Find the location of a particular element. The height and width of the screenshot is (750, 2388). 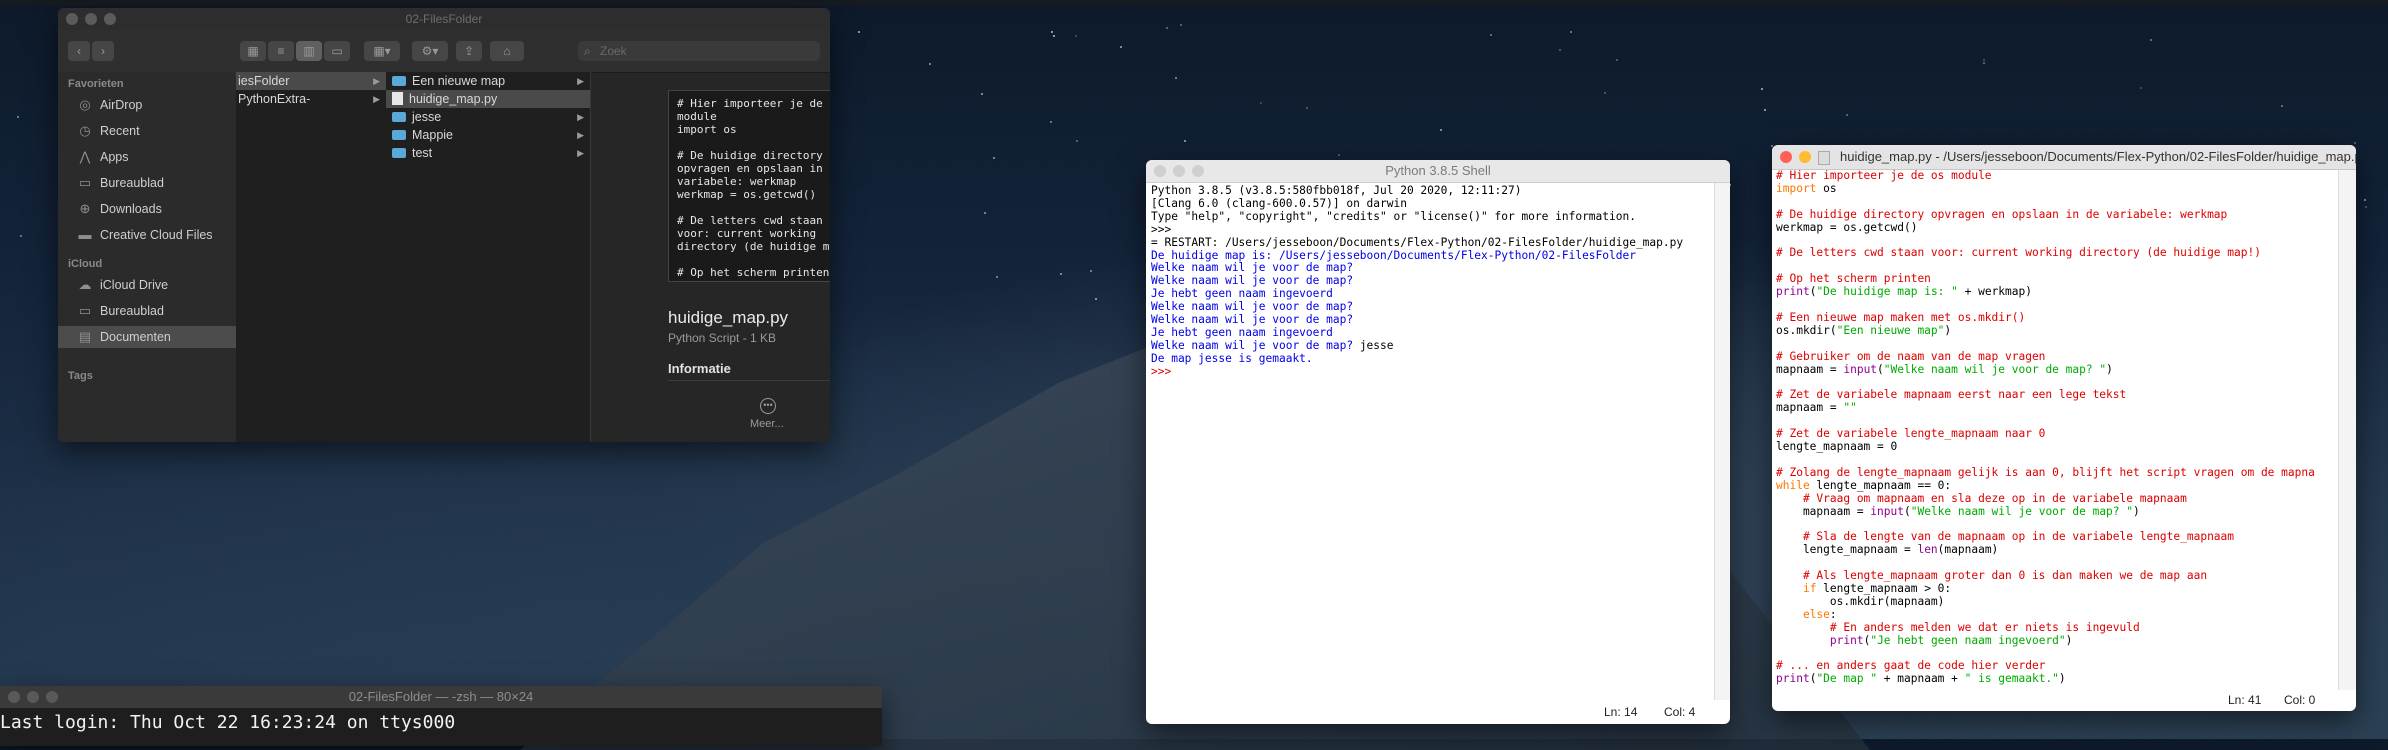

list-item: jesse ▶ is located at coordinates (488, 117).